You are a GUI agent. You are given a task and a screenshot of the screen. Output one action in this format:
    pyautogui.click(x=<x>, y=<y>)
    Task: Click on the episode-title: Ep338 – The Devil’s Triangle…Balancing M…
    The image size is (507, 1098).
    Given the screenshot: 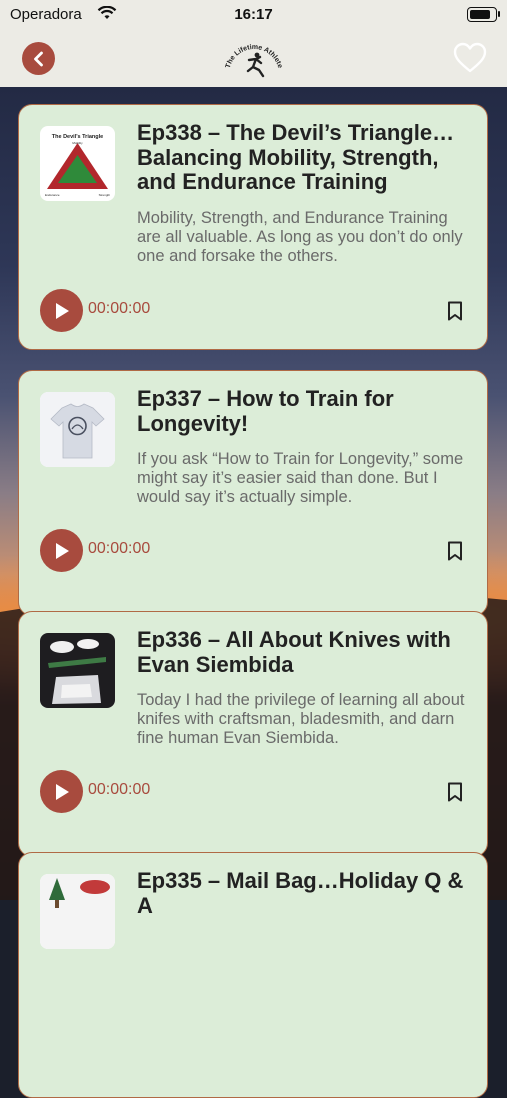 What is the action you would take?
    pyautogui.click(x=296, y=157)
    